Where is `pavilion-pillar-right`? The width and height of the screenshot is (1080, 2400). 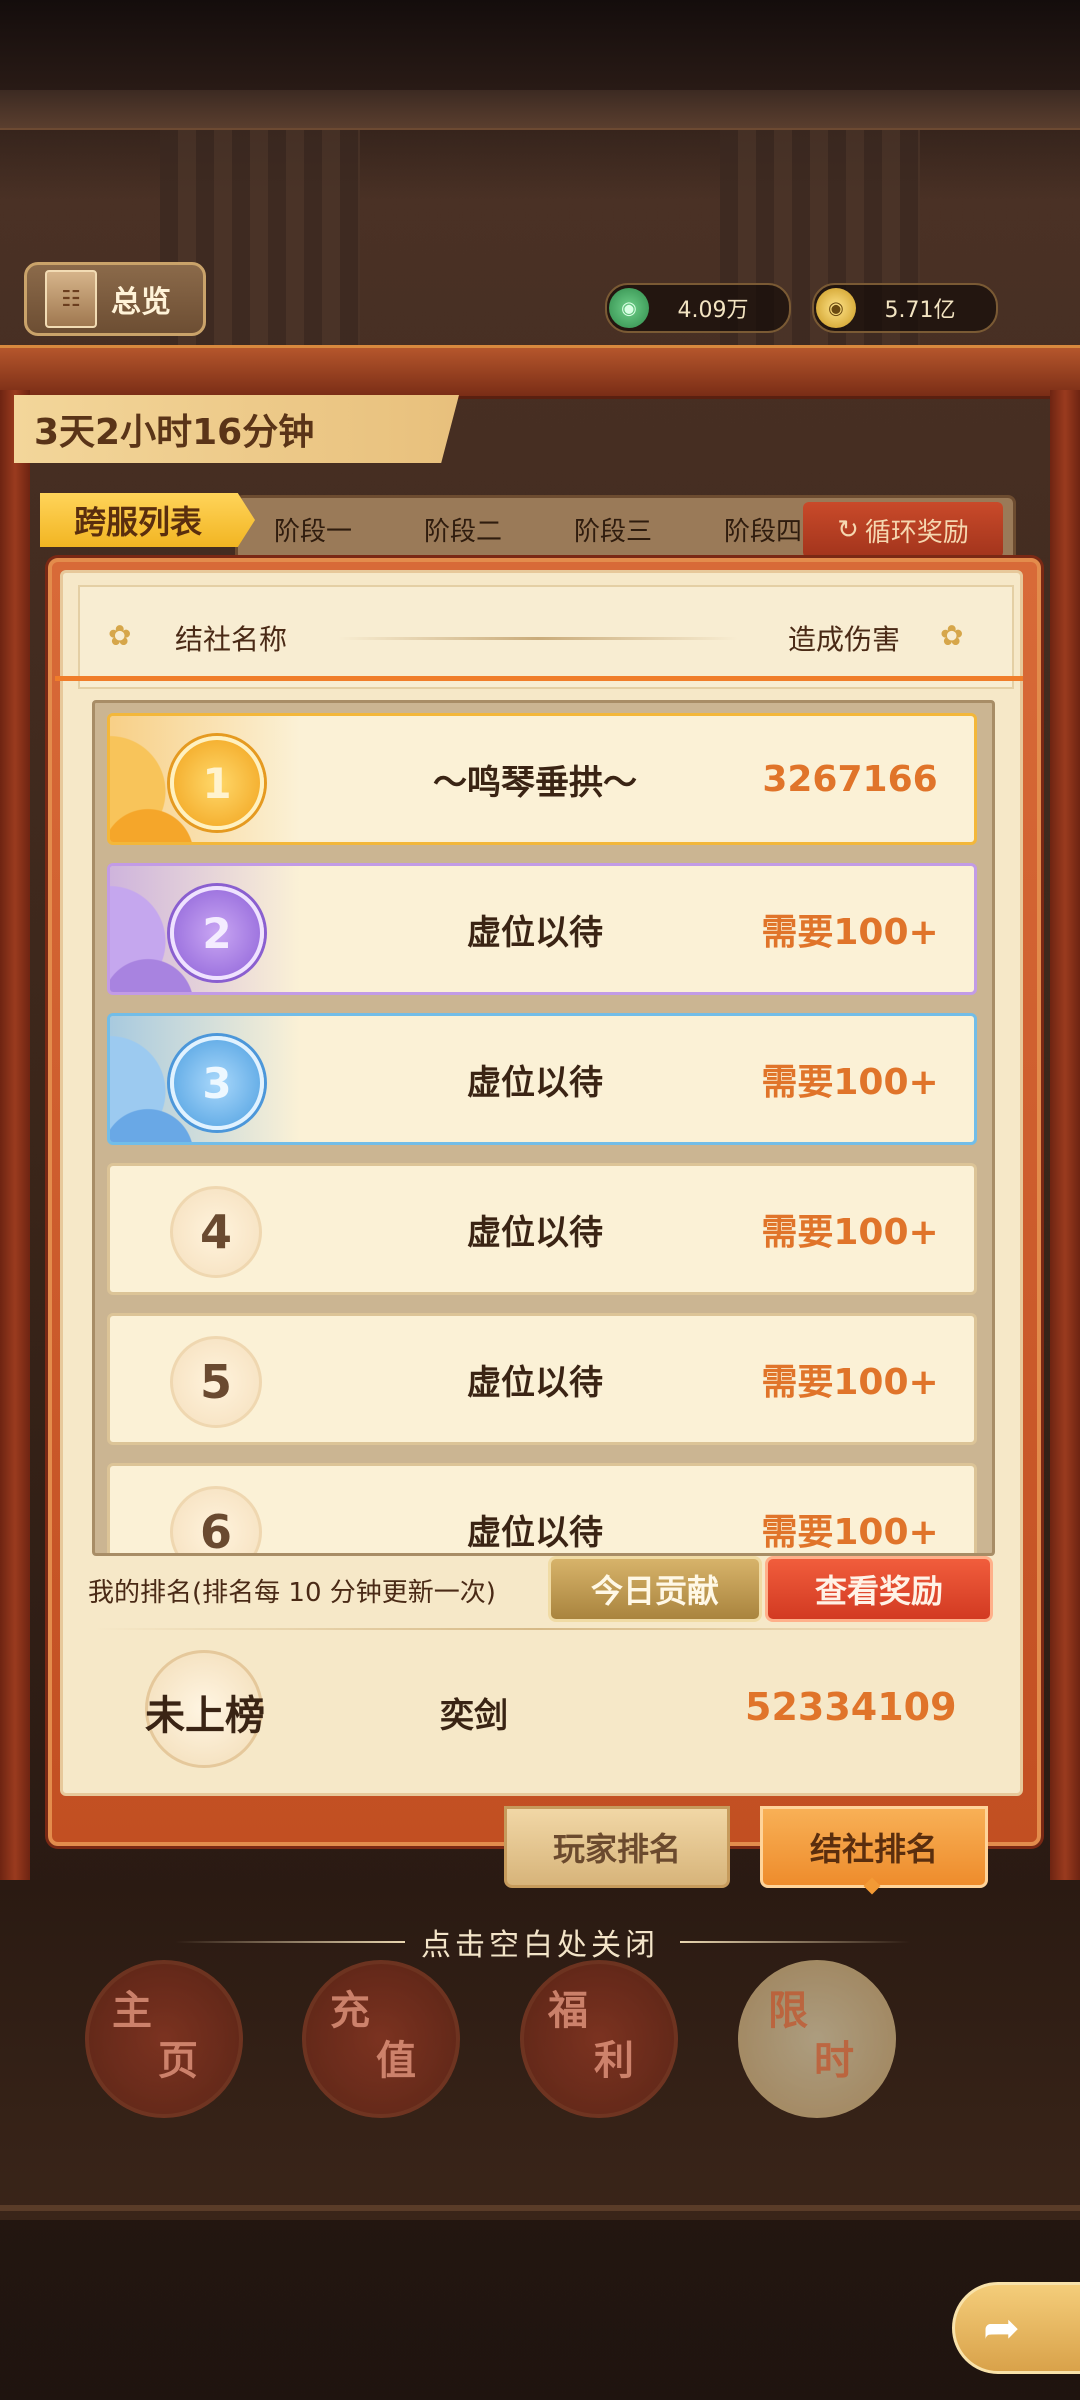 pavilion-pillar-right is located at coordinates (1065, 1170).